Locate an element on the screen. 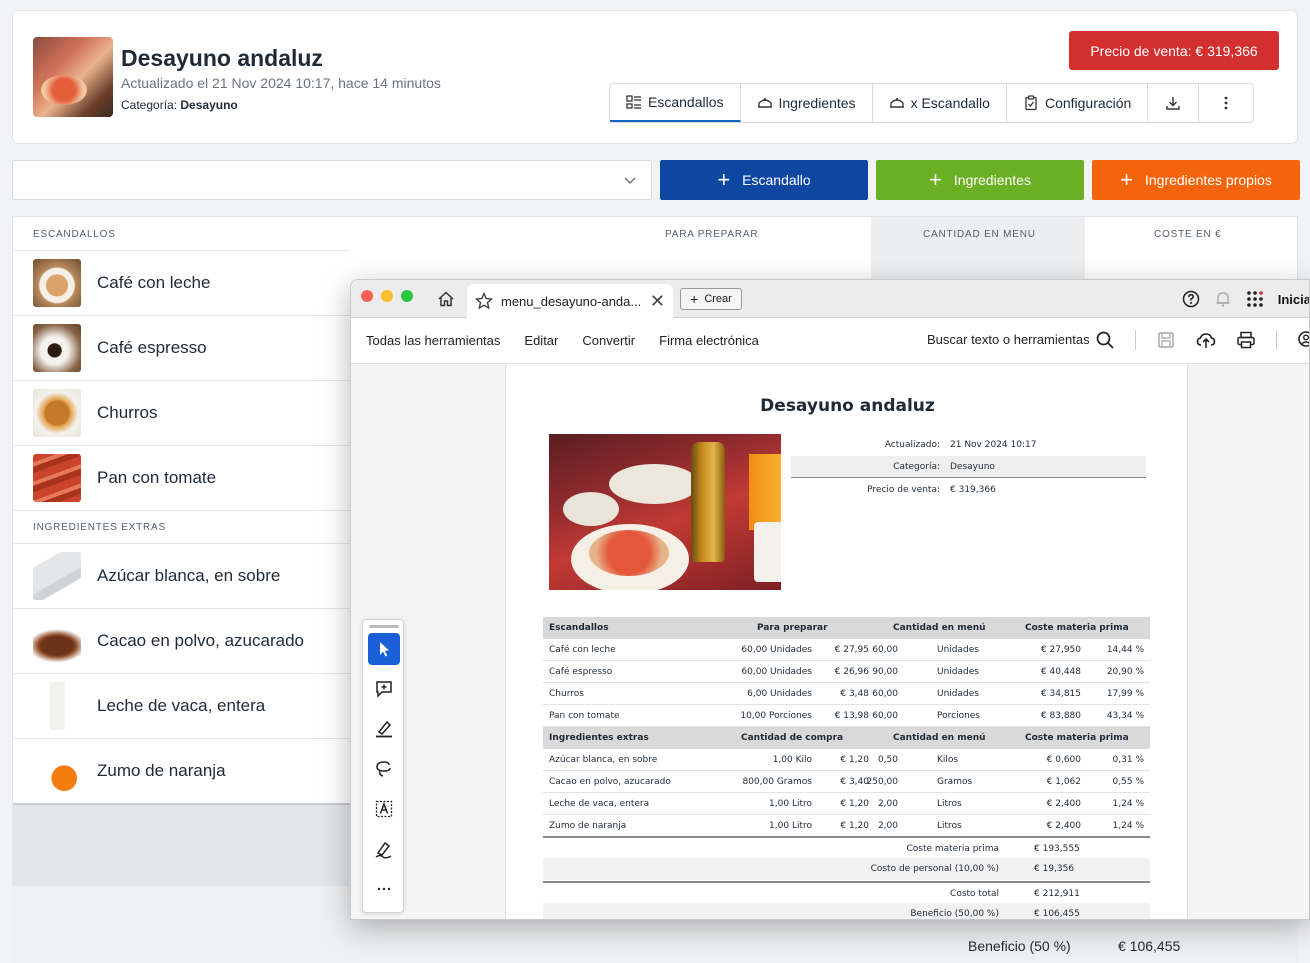 This screenshot has width=1310, height=963. row-menu-unit: Litros is located at coordinates (949, 826).